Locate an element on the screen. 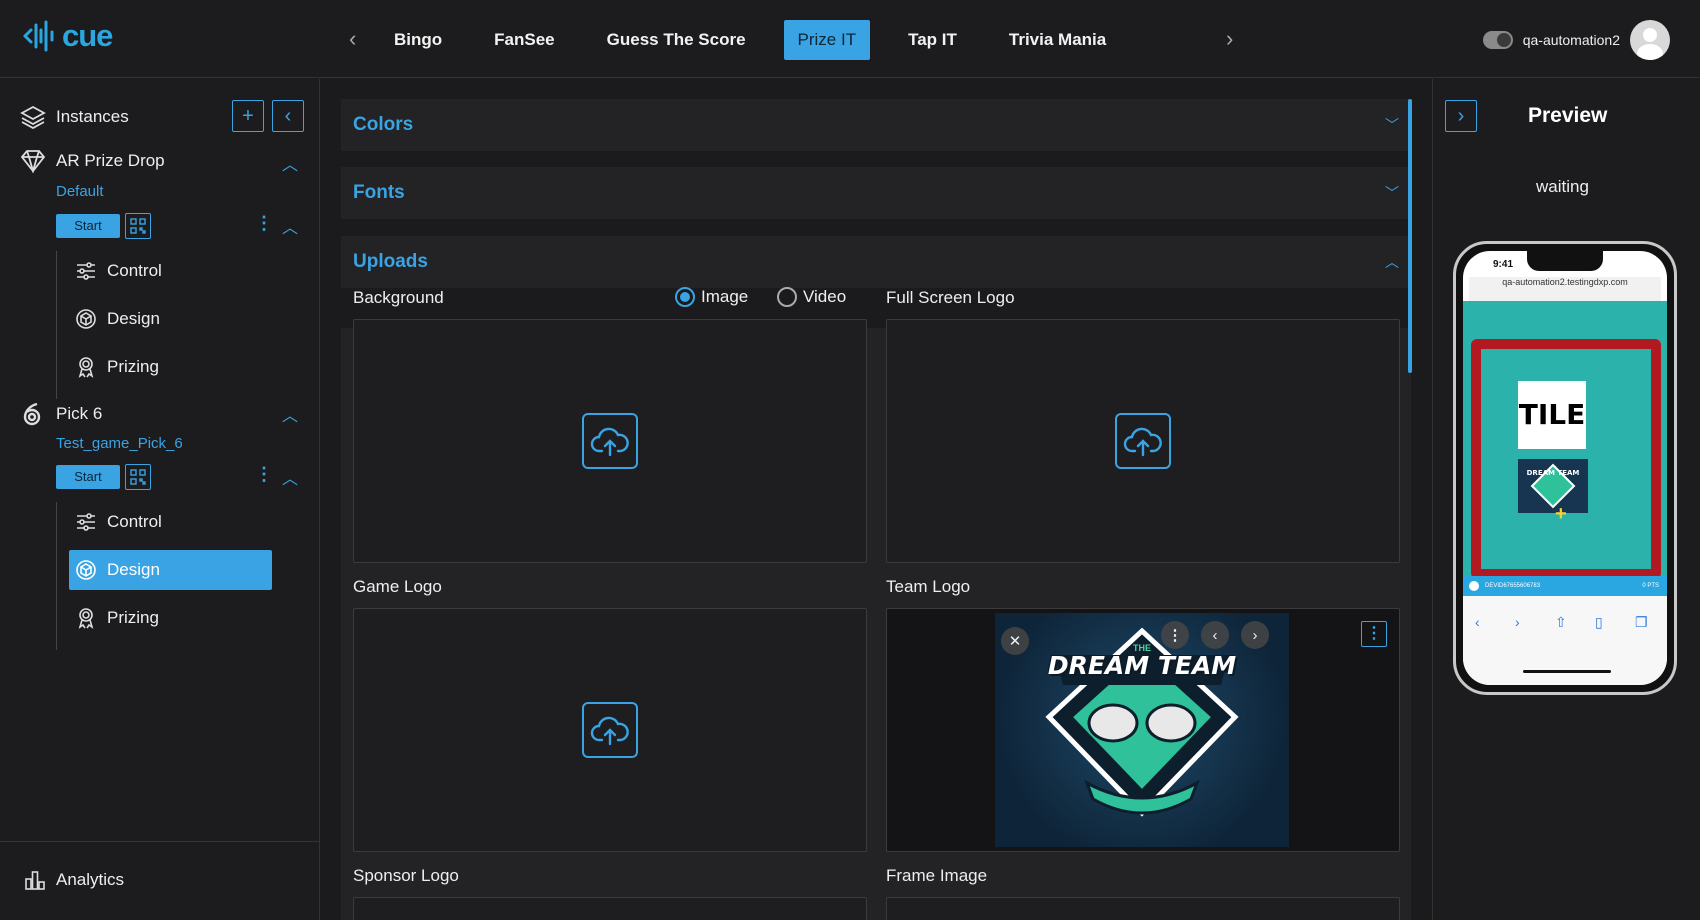  home-indicator is located at coordinates (1567, 671).